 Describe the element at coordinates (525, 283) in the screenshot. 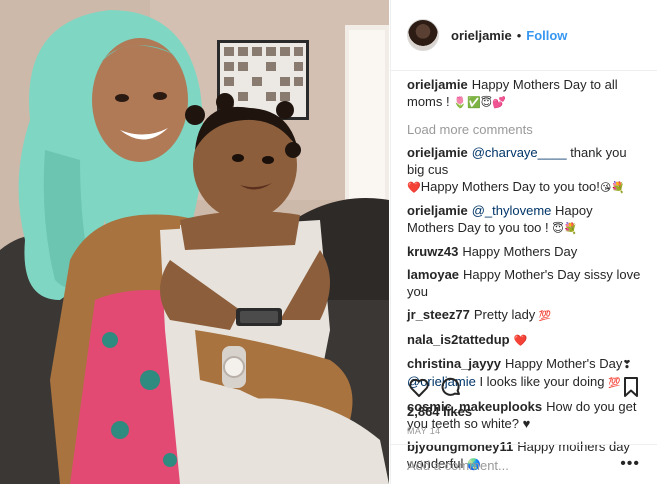

I see `comment-item: lamoyae Happy Mother's Day sissy love you` at that location.